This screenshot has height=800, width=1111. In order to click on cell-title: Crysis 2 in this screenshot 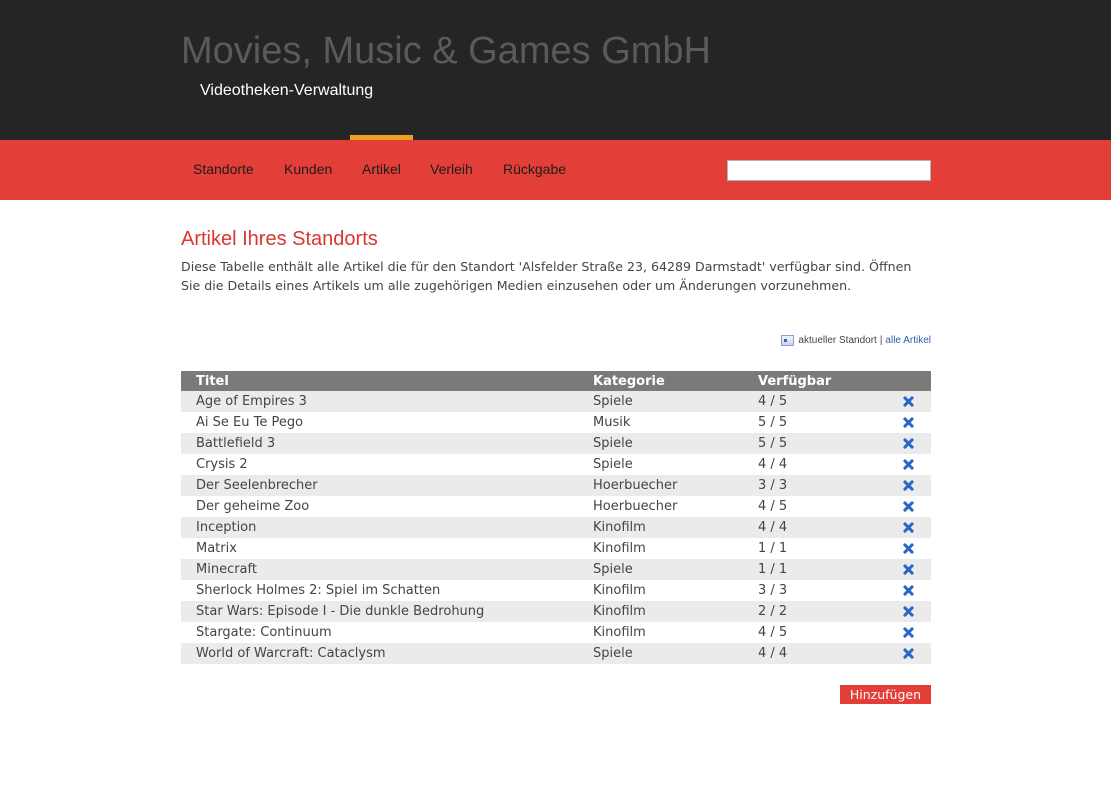, I will do `click(379, 464)`.